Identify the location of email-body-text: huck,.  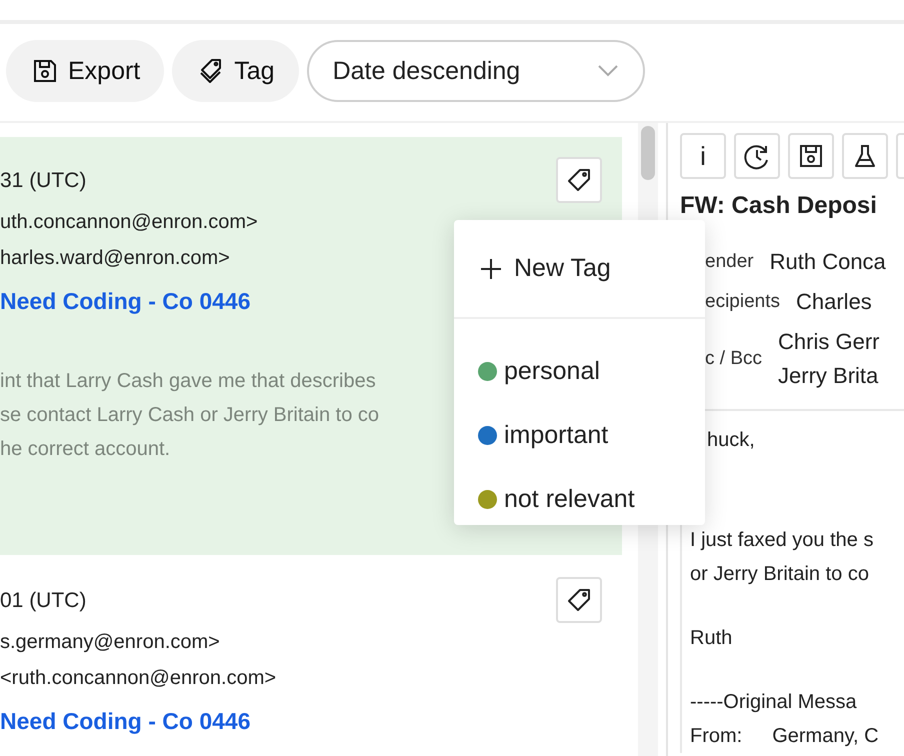
(731, 440).